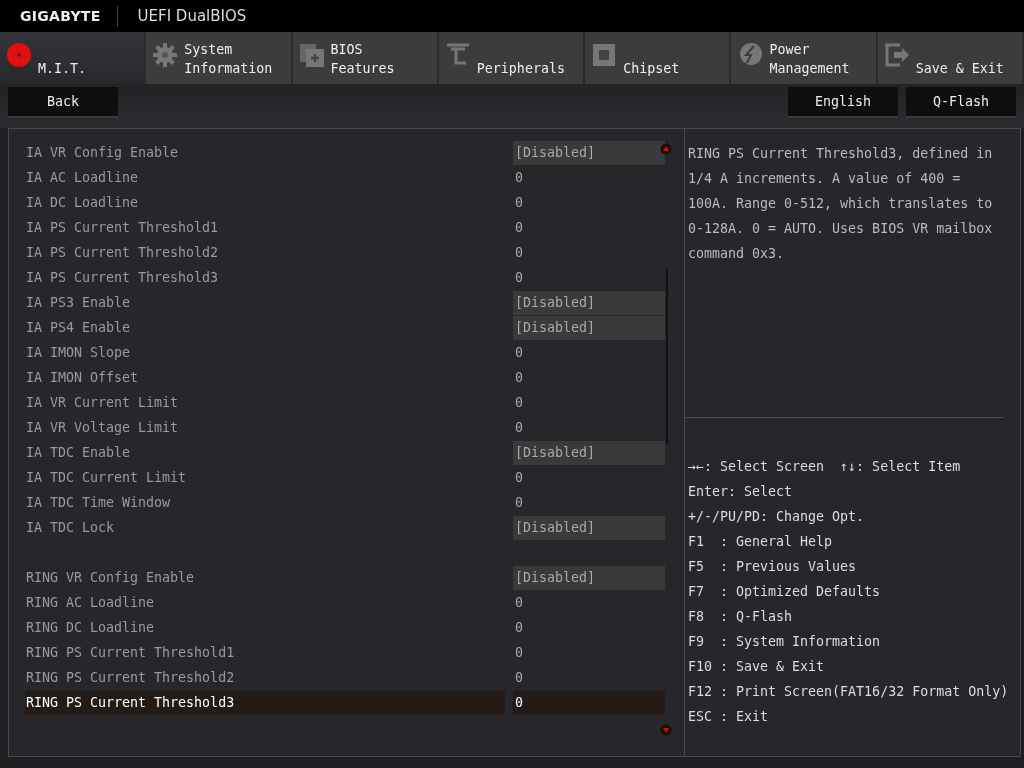 This screenshot has height=768, width=1024. Describe the element at coordinates (265, 603) in the screenshot. I see `setting-label: RING AC Loadline` at that location.